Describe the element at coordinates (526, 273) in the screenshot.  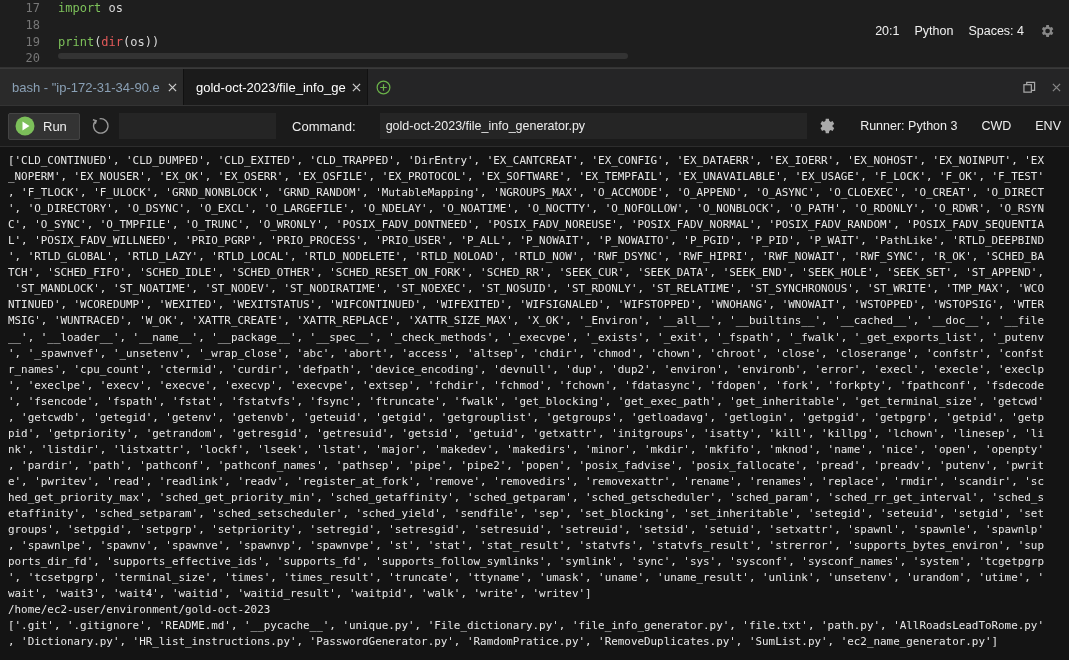
I see `output-line: TCH', 'SCHED_FIFO', 'SCHED_IDLE', 'SCHED_OTHER', 'SCHED_RESET_ON_FORK', 'SCHED_RR', 'SEEK_CUR', 'SEEK_DATA', 'SEEK_END', 'SEEK_HOLE', 'SEEK_SET', 'ST_APPEND',` at that location.